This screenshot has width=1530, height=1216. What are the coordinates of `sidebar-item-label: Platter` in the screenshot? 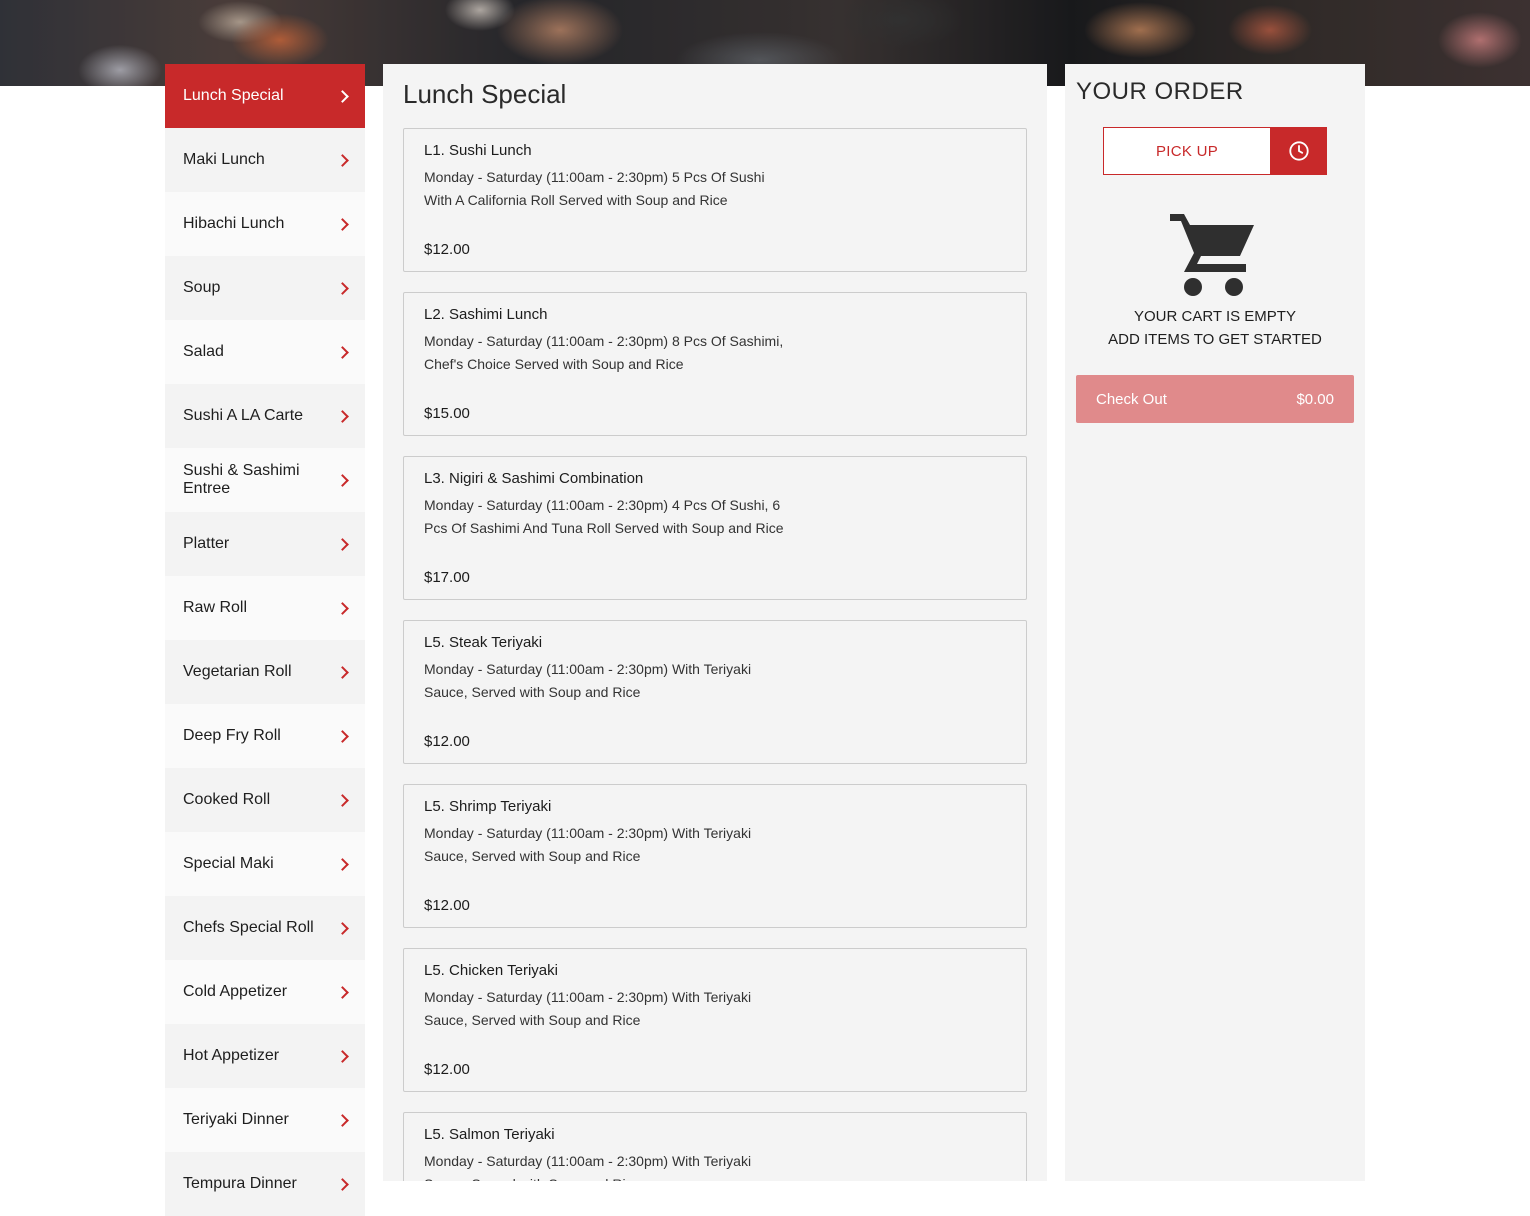 It's located at (206, 543).